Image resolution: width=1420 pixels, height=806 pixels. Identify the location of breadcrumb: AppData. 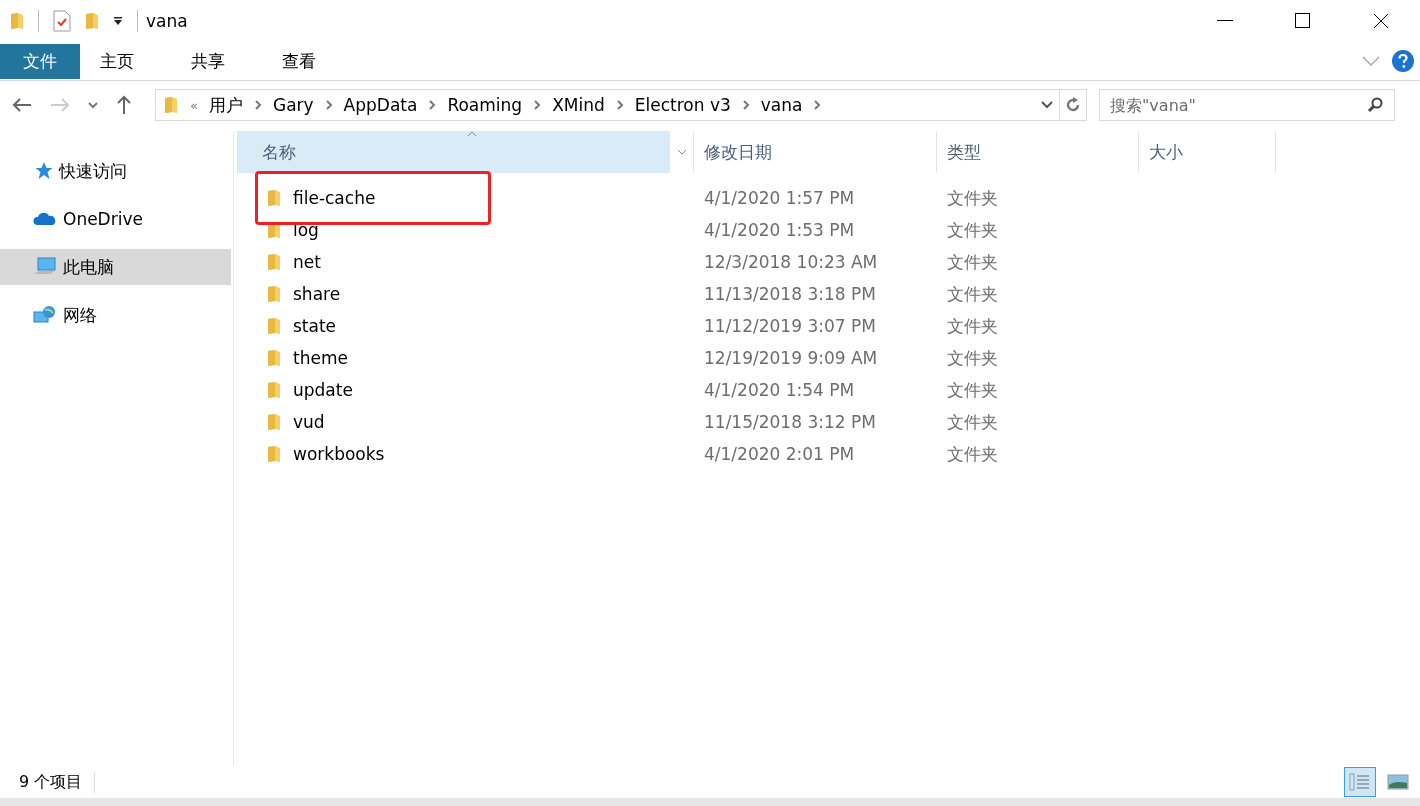
(380, 105).